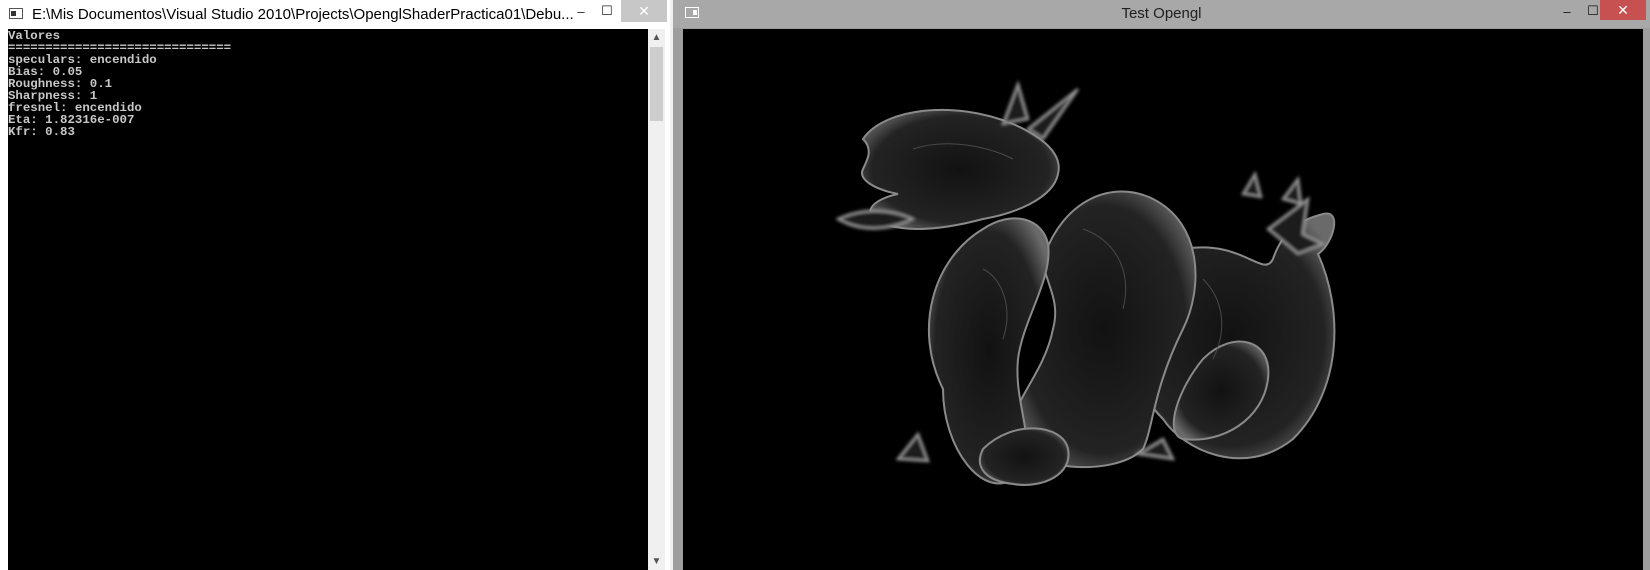  What do you see at coordinates (656, 84) in the screenshot?
I see `scroll-thumb` at bounding box center [656, 84].